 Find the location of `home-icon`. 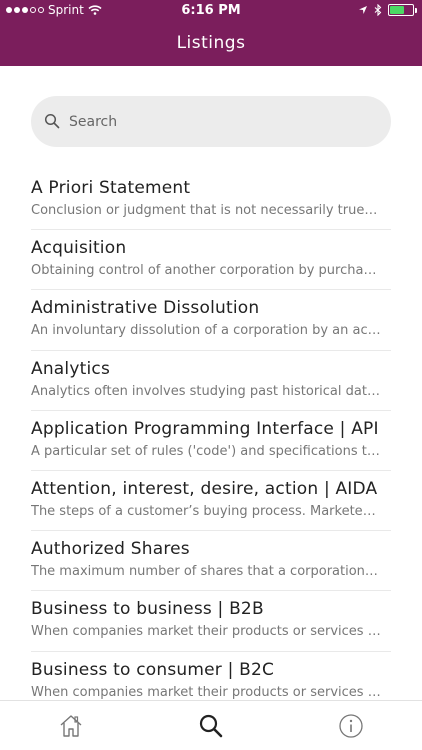

home-icon is located at coordinates (71, 726).